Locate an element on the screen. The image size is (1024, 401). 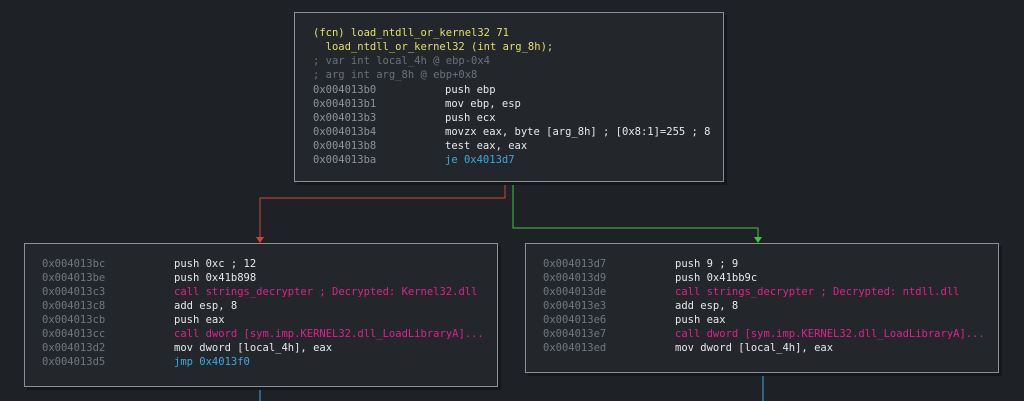
instruction-address: 0x004013b8 is located at coordinates (344, 146).